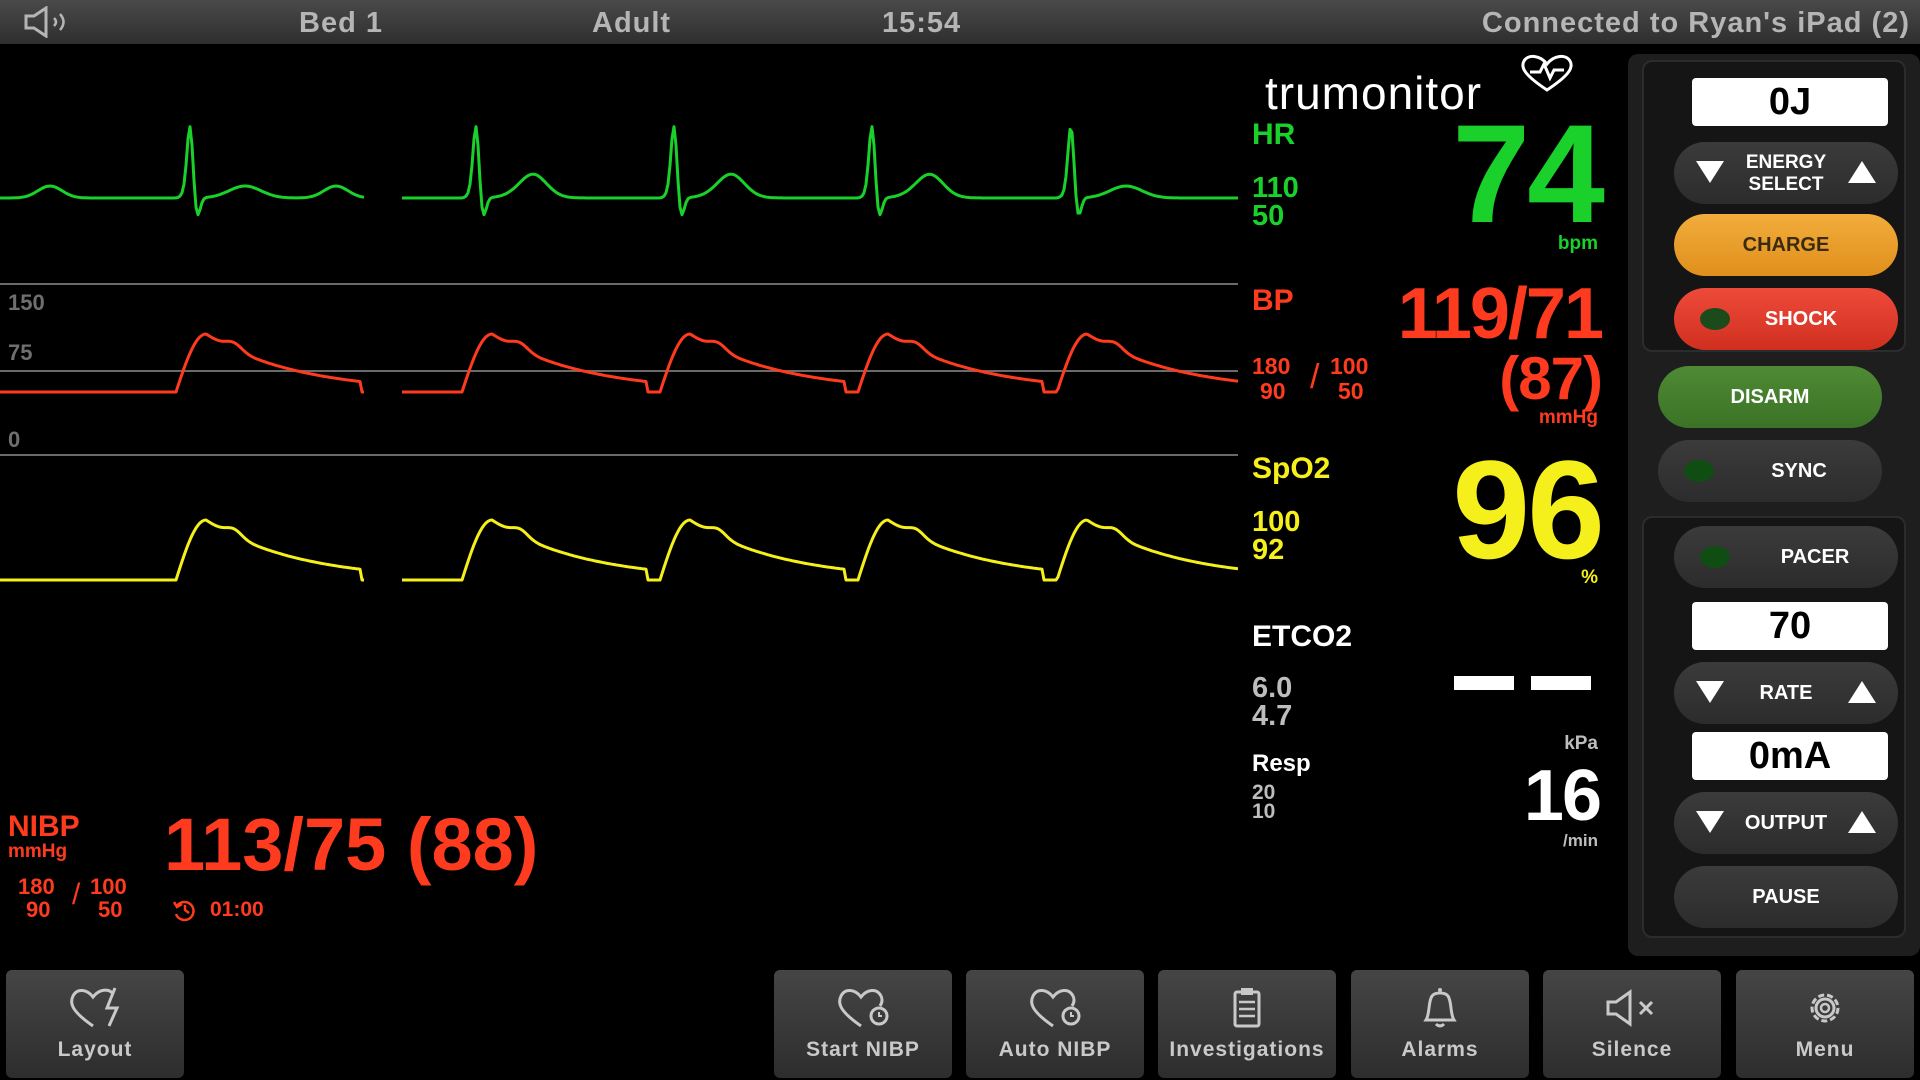 The image size is (1920, 1080). Describe the element at coordinates (1551, 378) in the screenshot. I see `bp-mean: (87)` at that location.